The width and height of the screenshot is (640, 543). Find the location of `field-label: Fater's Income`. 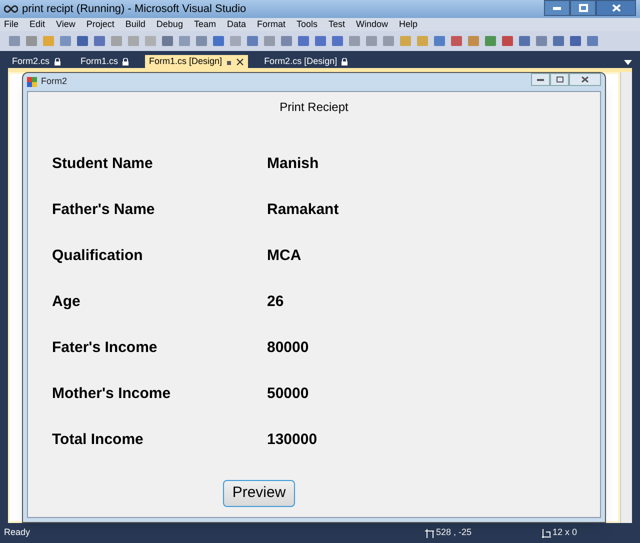

field-label: Fater's Income is located at coordinates (105, 348).